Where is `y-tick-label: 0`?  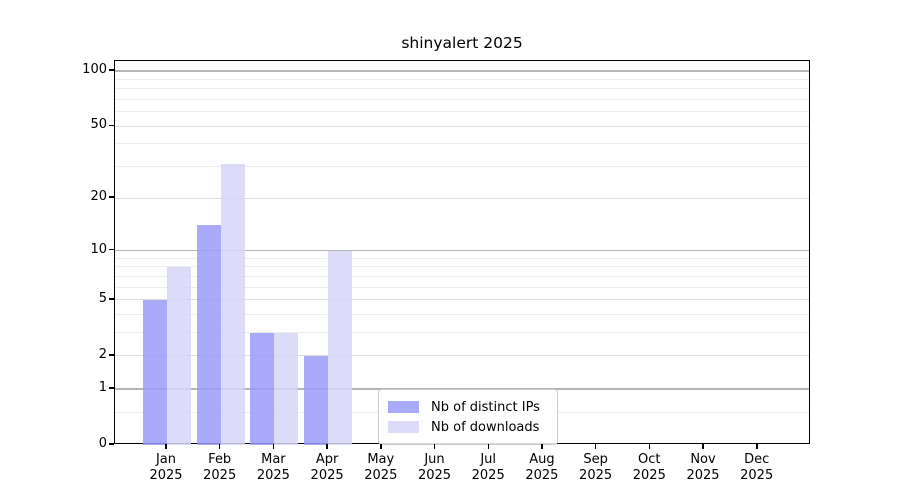
y-tick-label: 0 is located at coordinates (102, 443).